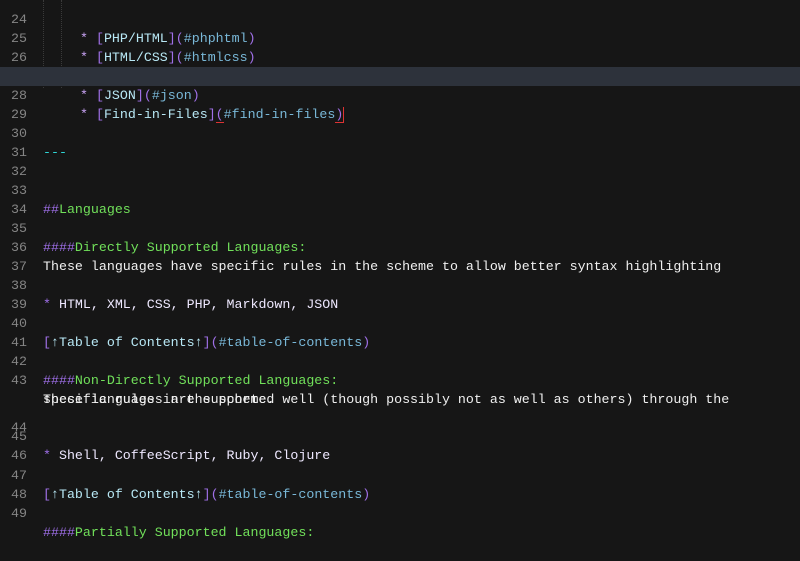  What do you see at coordinates (59, 532) in the screenshot?
I see `heading-marker: ####` at bounding box center [59, 532].